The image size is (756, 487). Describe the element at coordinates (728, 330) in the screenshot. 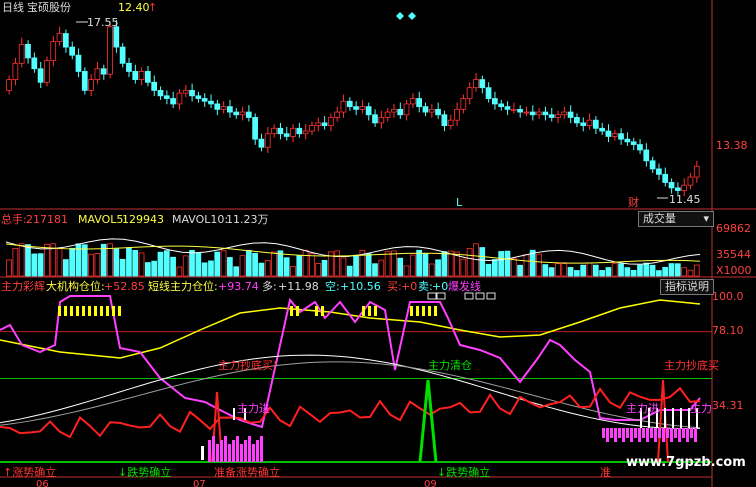

I see `indicator-axis-78: 78.10` at that location.